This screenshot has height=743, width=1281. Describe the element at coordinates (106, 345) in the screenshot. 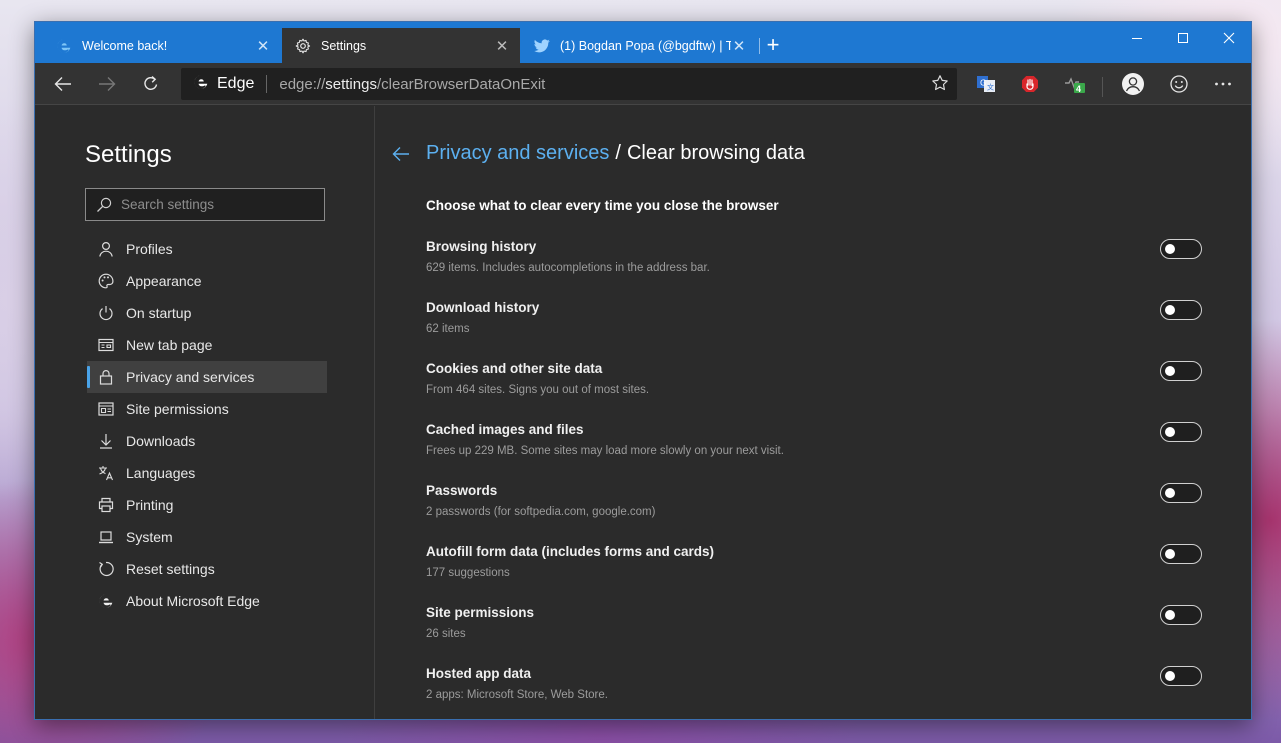

I see `newtab-icon` at that location.